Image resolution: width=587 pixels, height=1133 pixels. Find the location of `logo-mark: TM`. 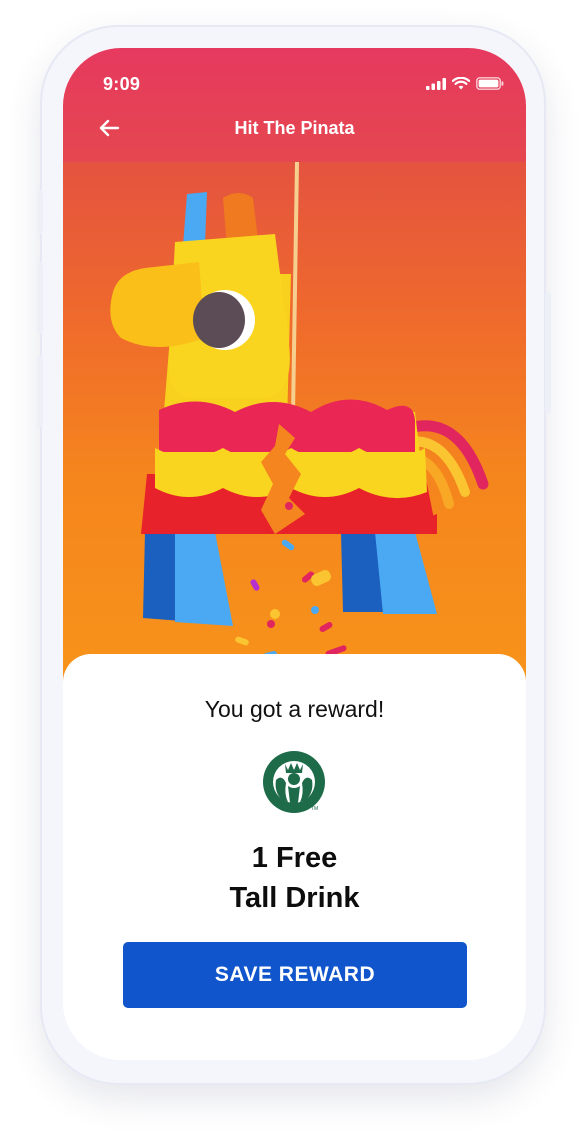

logo-mark: TM is located at coordinates (314, 809).